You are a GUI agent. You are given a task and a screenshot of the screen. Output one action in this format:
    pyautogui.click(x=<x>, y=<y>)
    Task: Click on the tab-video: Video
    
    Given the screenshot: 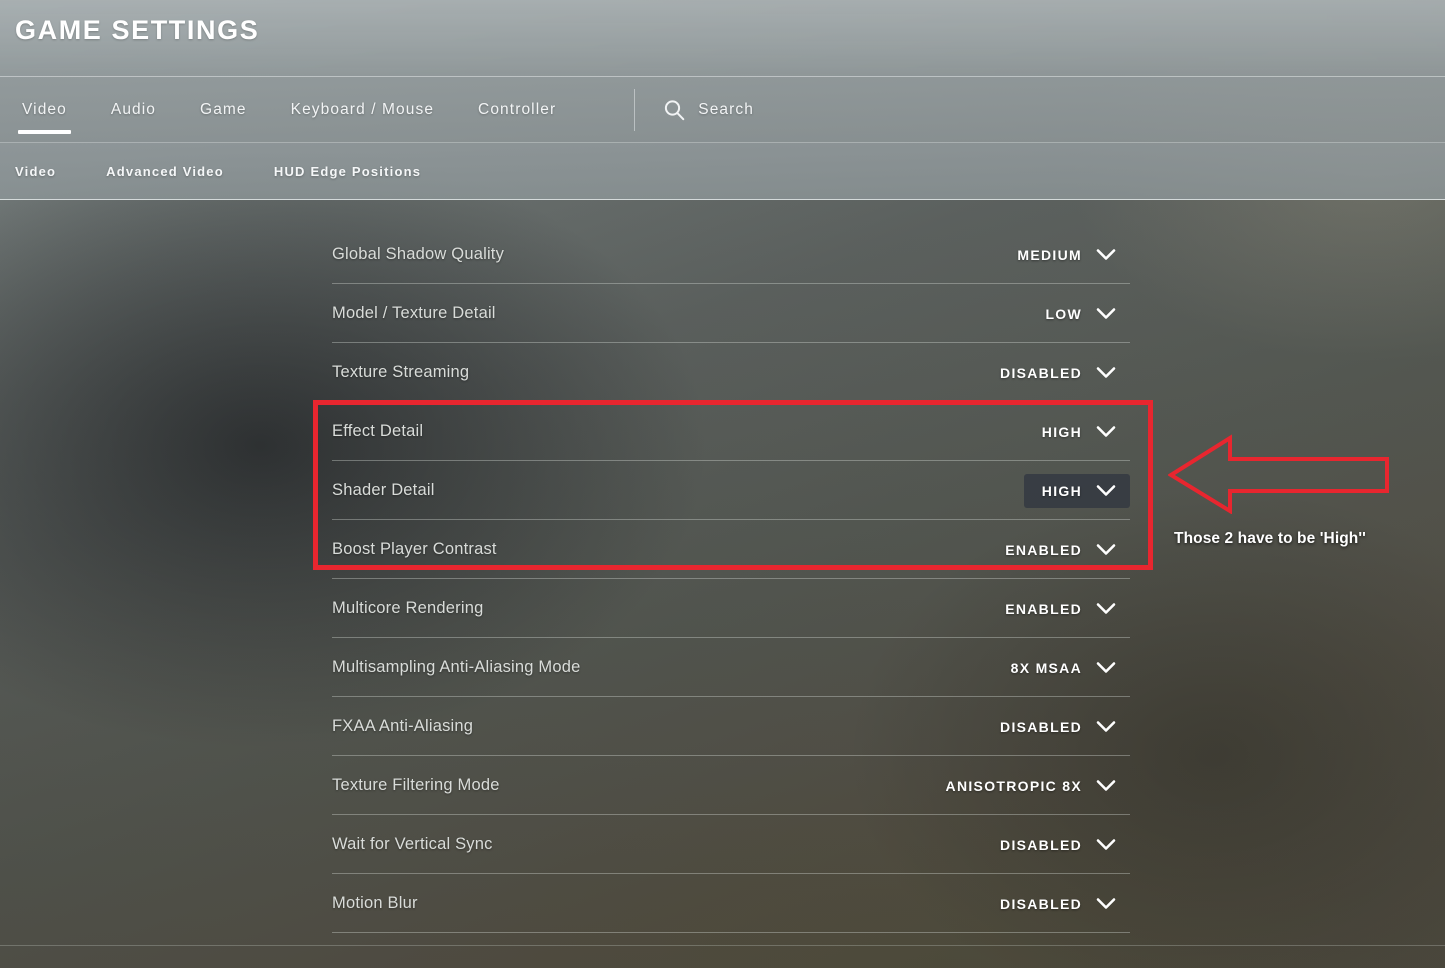 What is the action you would take?
    pyautogui.click(x=44, y=110)
    